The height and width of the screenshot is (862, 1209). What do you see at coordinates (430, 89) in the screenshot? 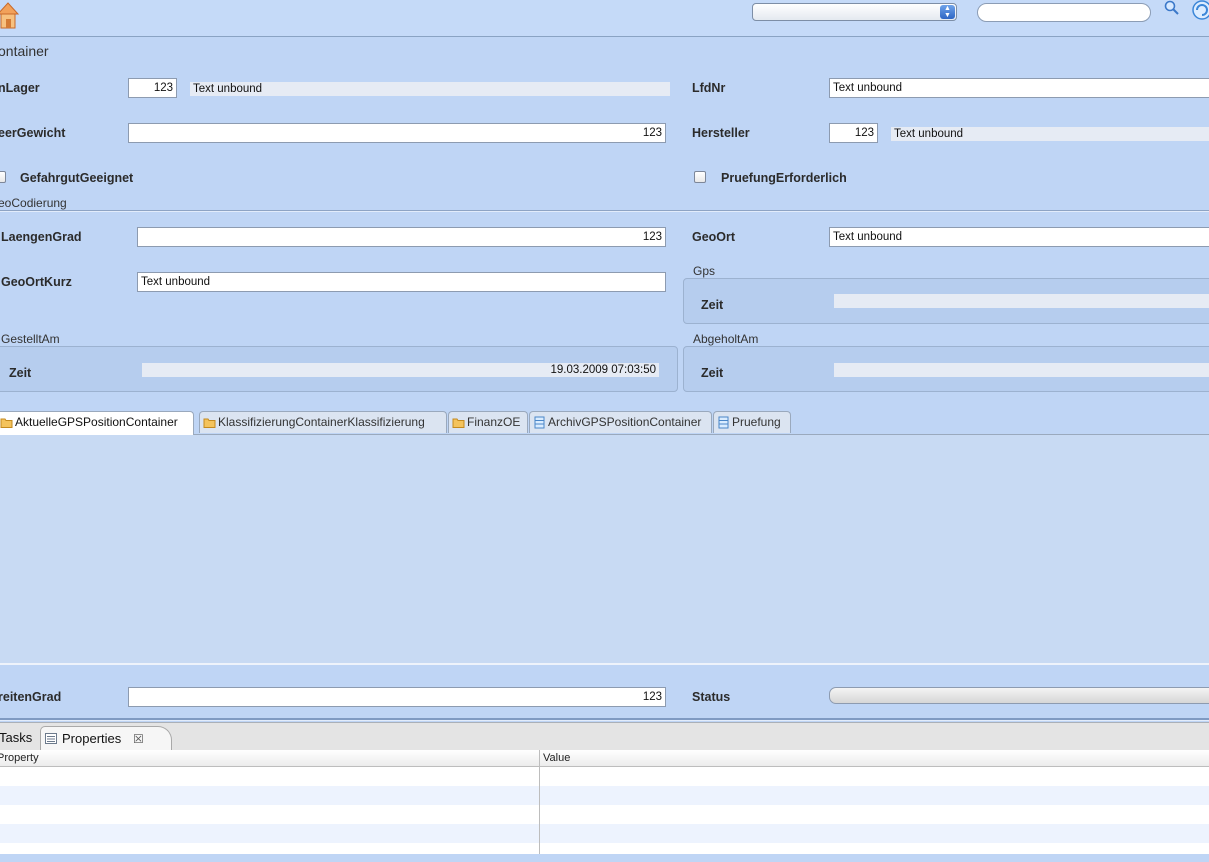
I see `lager-text: Text unbound` at bounding box center [430, 89].